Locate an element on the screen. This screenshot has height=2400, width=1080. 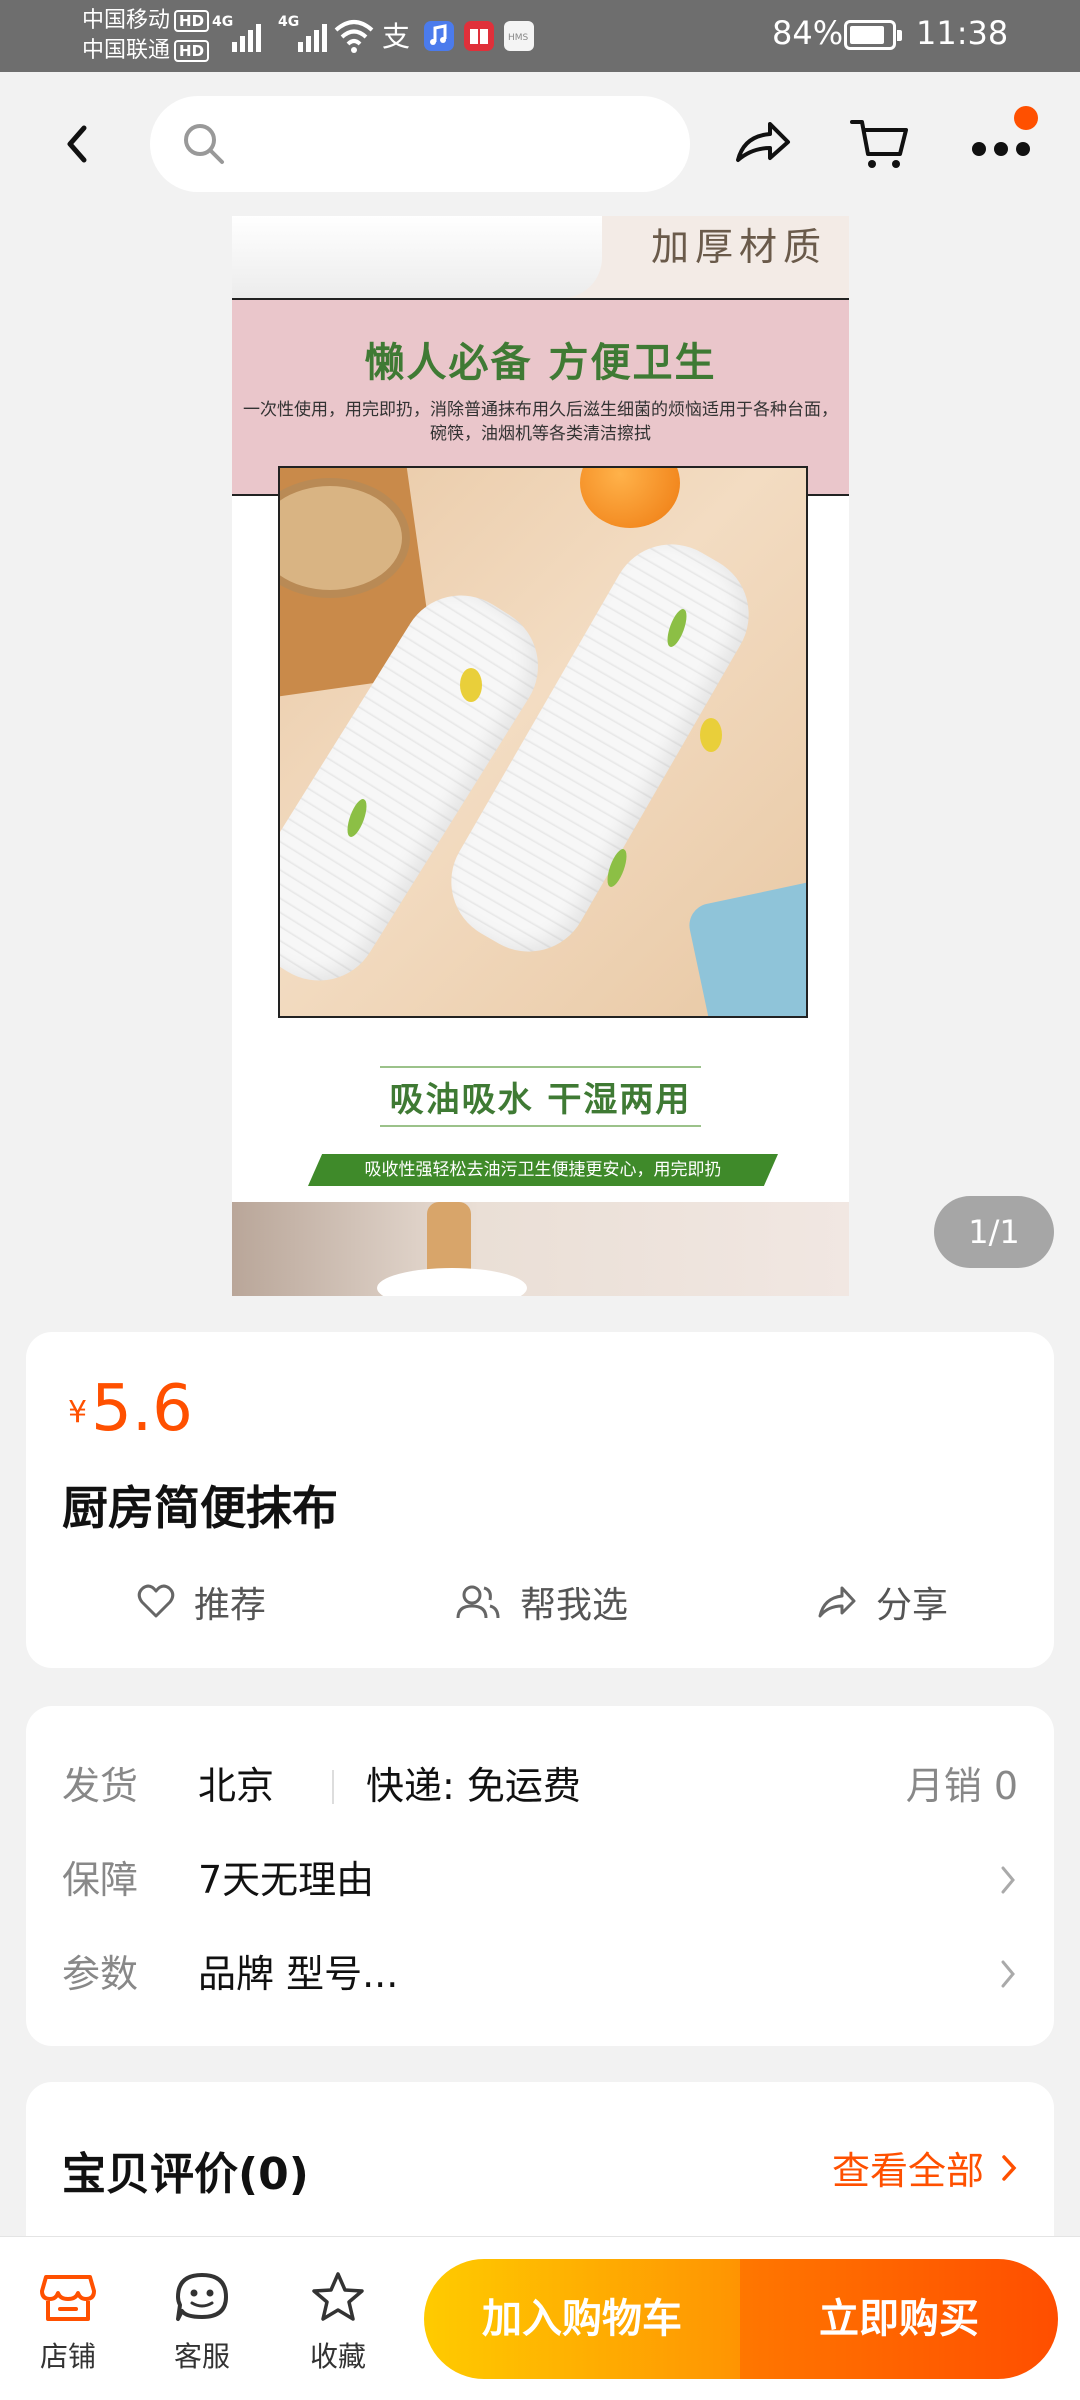
orange is located at coordinates (630, 498).